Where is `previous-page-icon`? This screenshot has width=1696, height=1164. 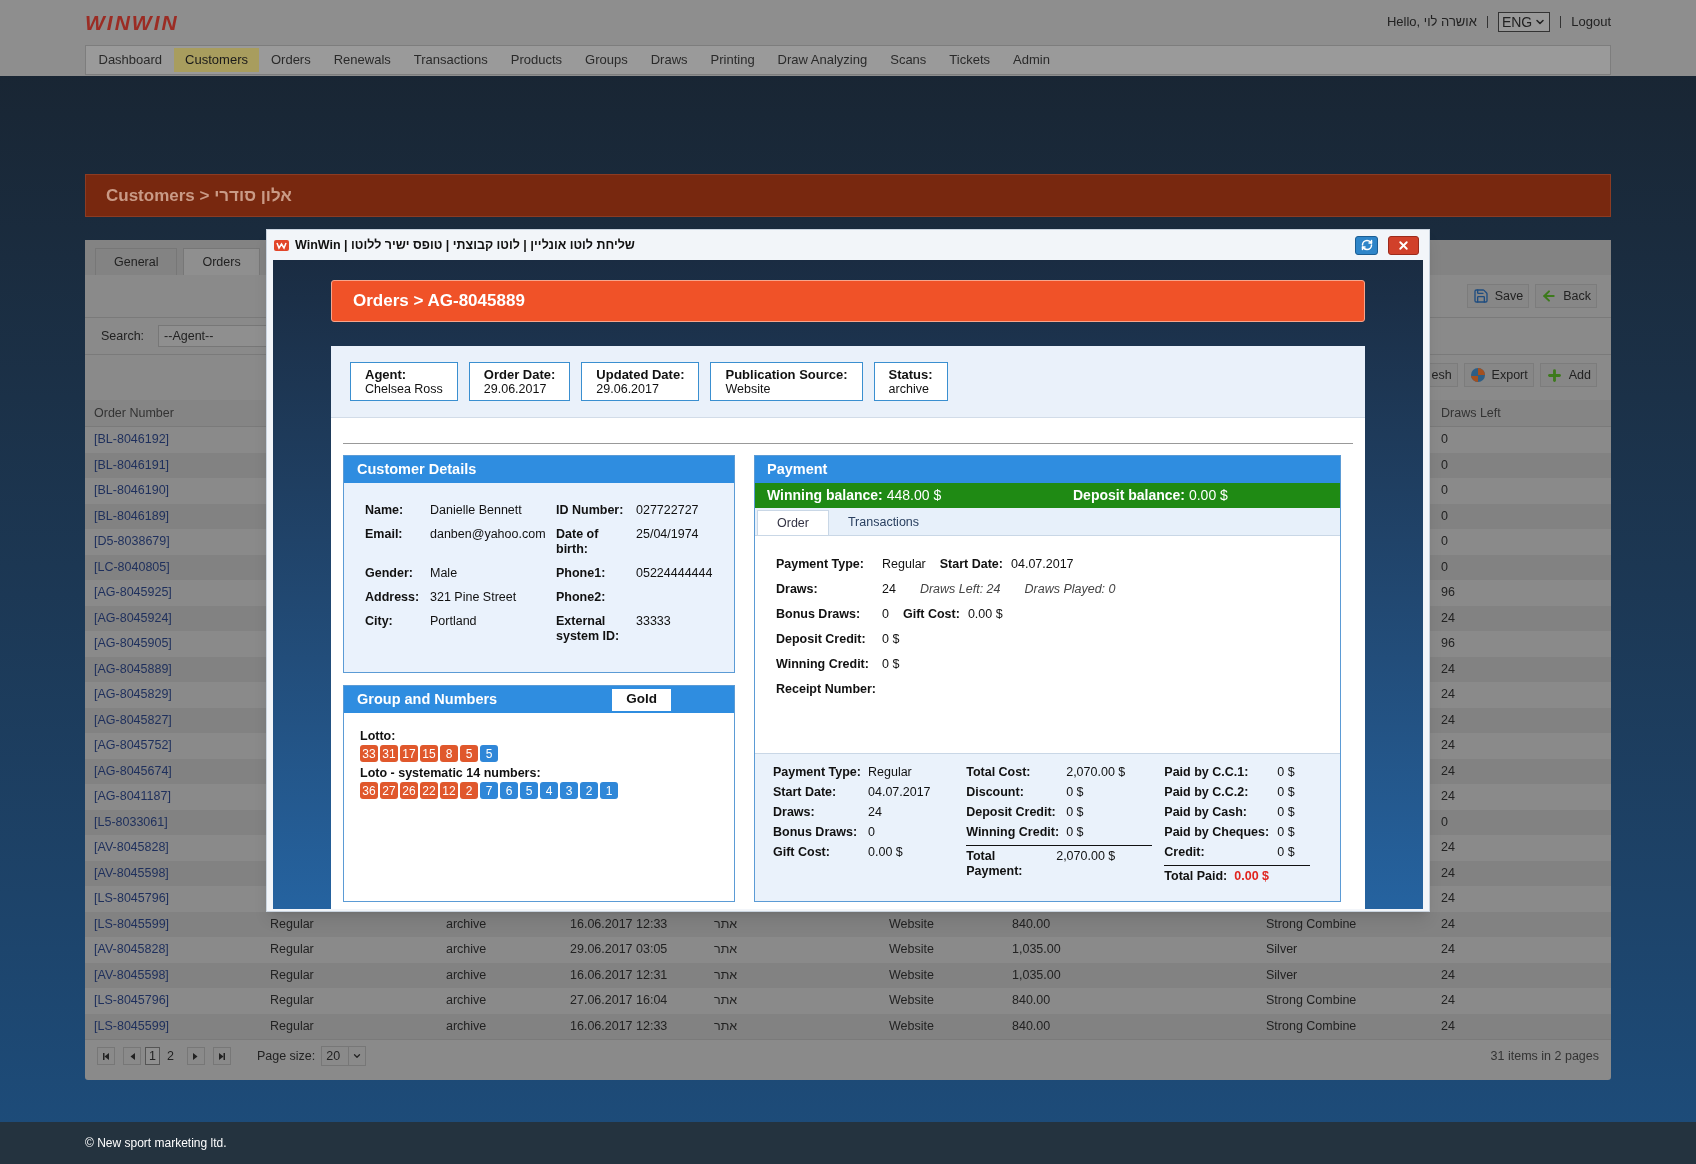
previous-page-icon is located at coordinates (132, 1056).